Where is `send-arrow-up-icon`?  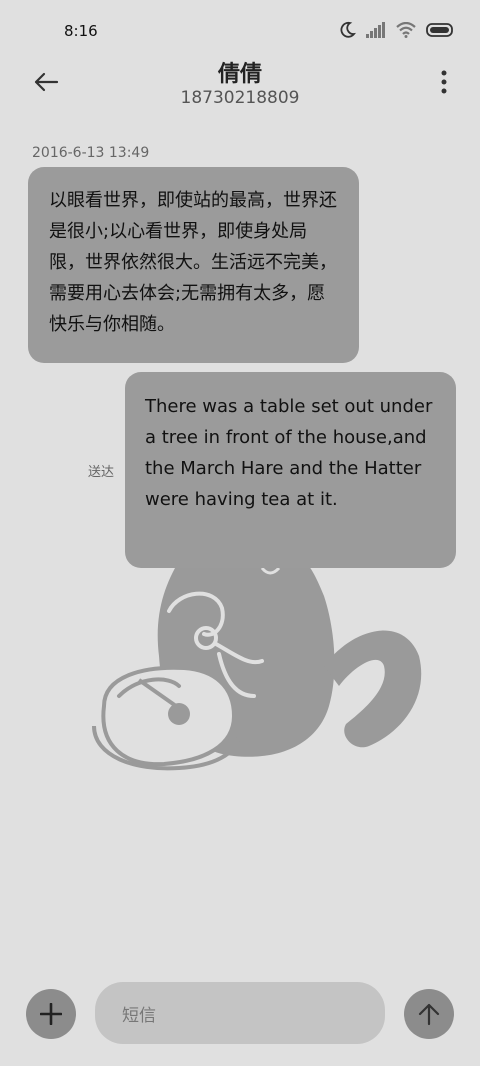
send-arrow-up-icon is located at coordinates (429, 1014).